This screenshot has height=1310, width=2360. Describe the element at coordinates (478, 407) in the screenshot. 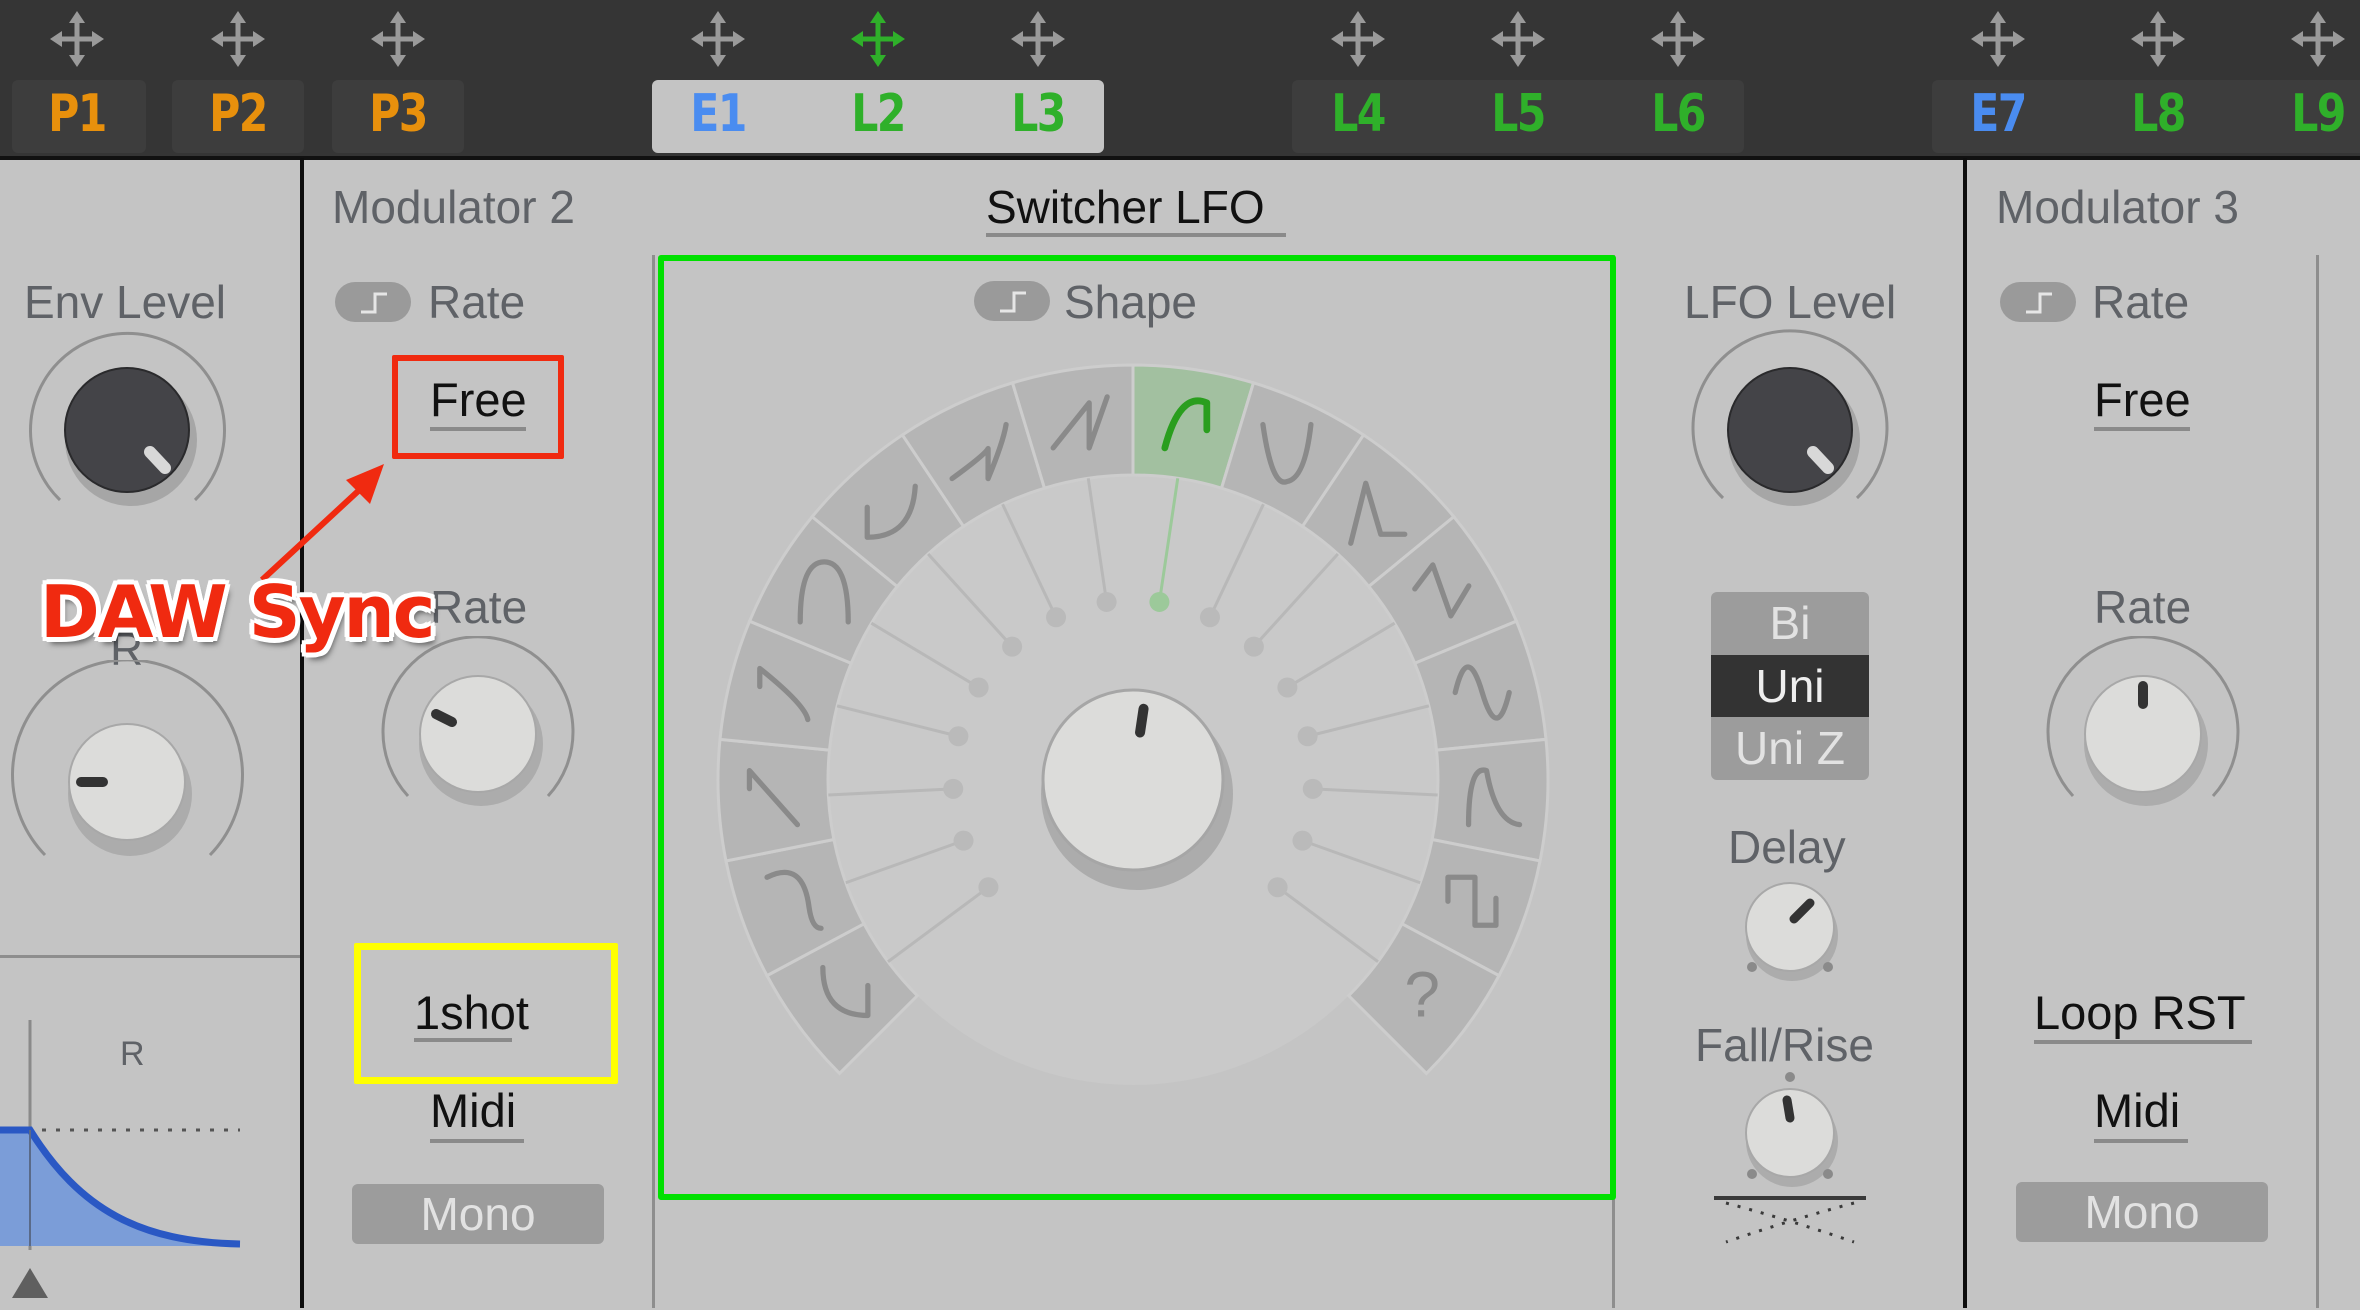

I see `daw-sync-highlight` at that location.